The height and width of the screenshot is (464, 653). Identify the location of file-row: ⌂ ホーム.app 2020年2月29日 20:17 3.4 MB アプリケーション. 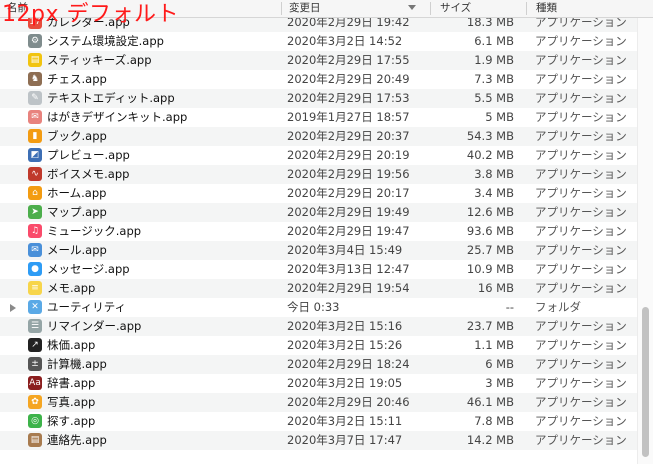
(326, 193).